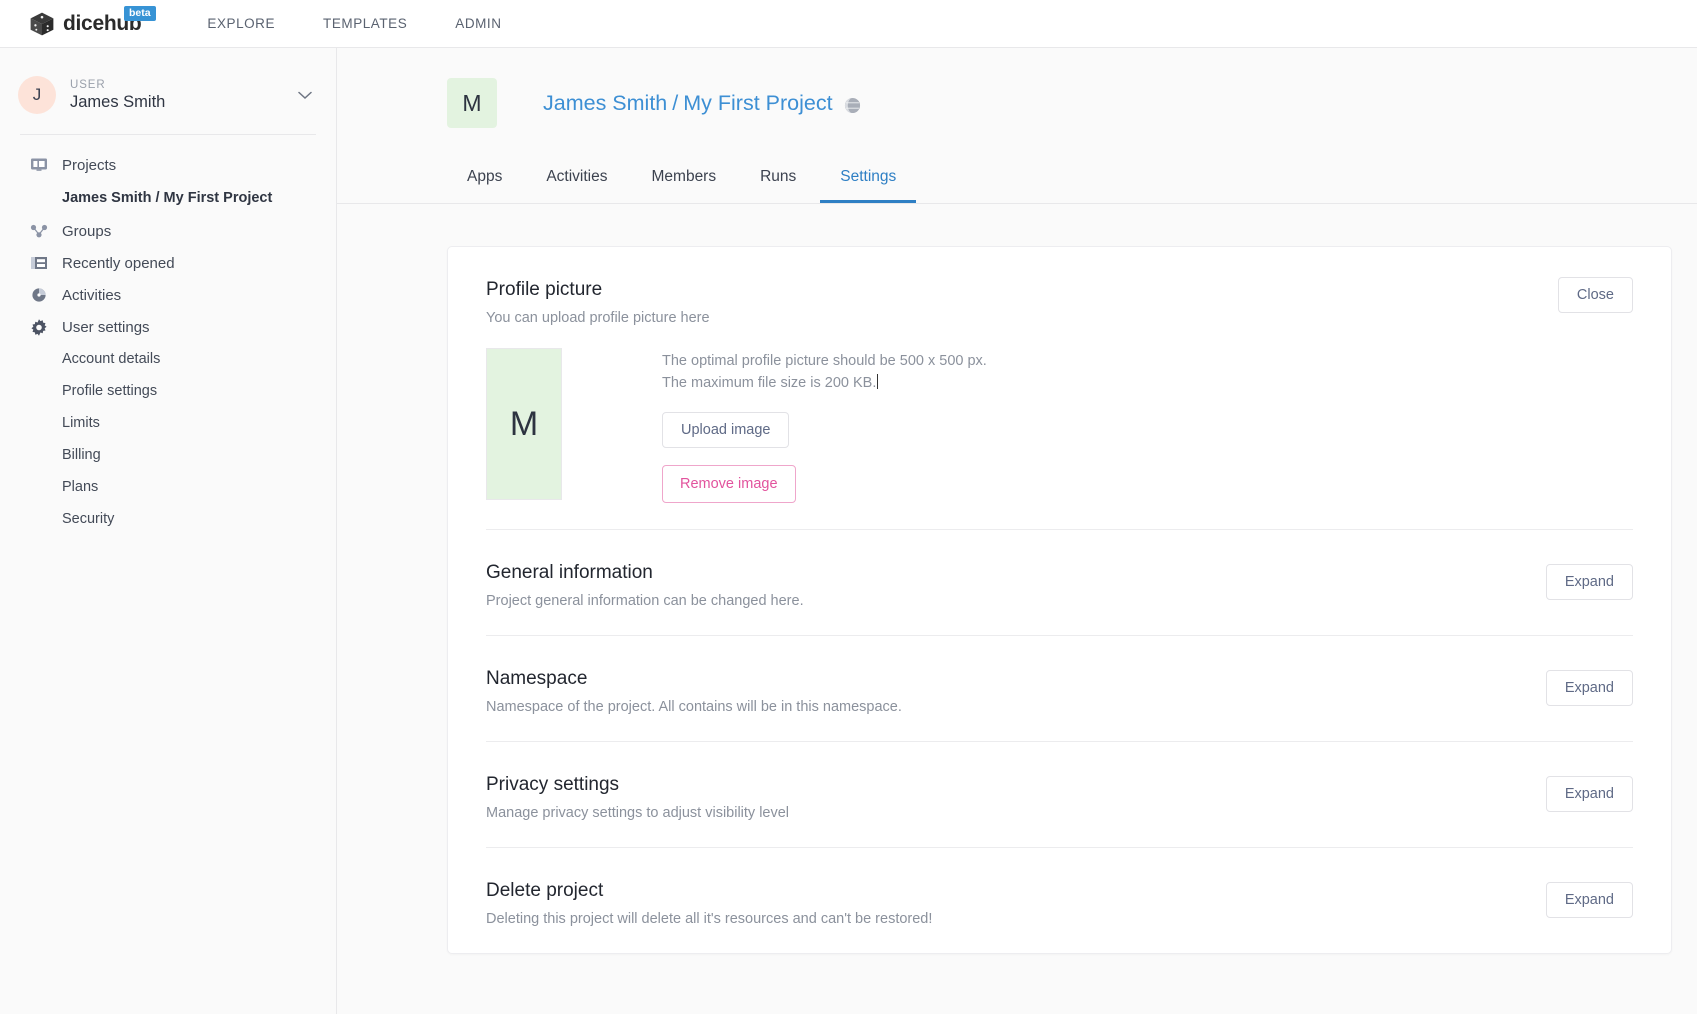 The width and height of the screenshot is (1697, 1014). I want to click on sidebar-item-user-settings: User settings, so click(168, 327).